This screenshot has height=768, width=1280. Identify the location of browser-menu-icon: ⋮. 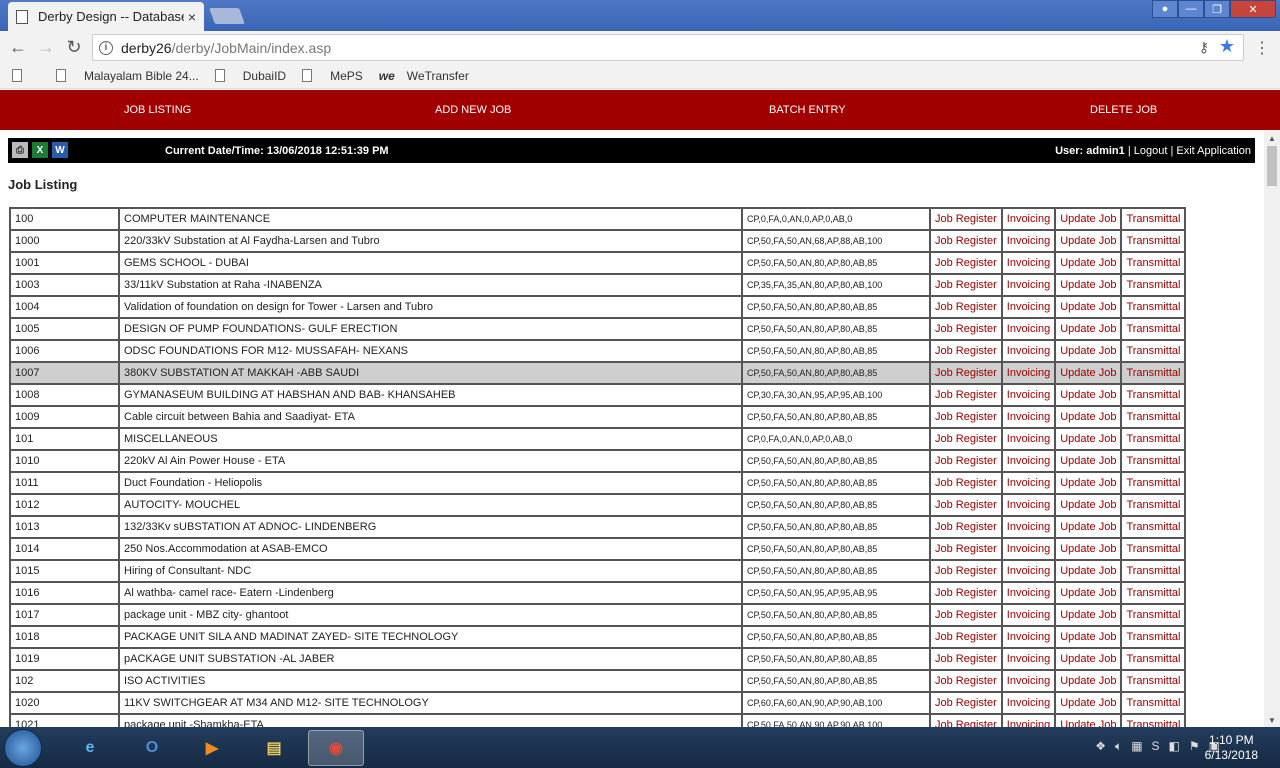
(1262, 48).